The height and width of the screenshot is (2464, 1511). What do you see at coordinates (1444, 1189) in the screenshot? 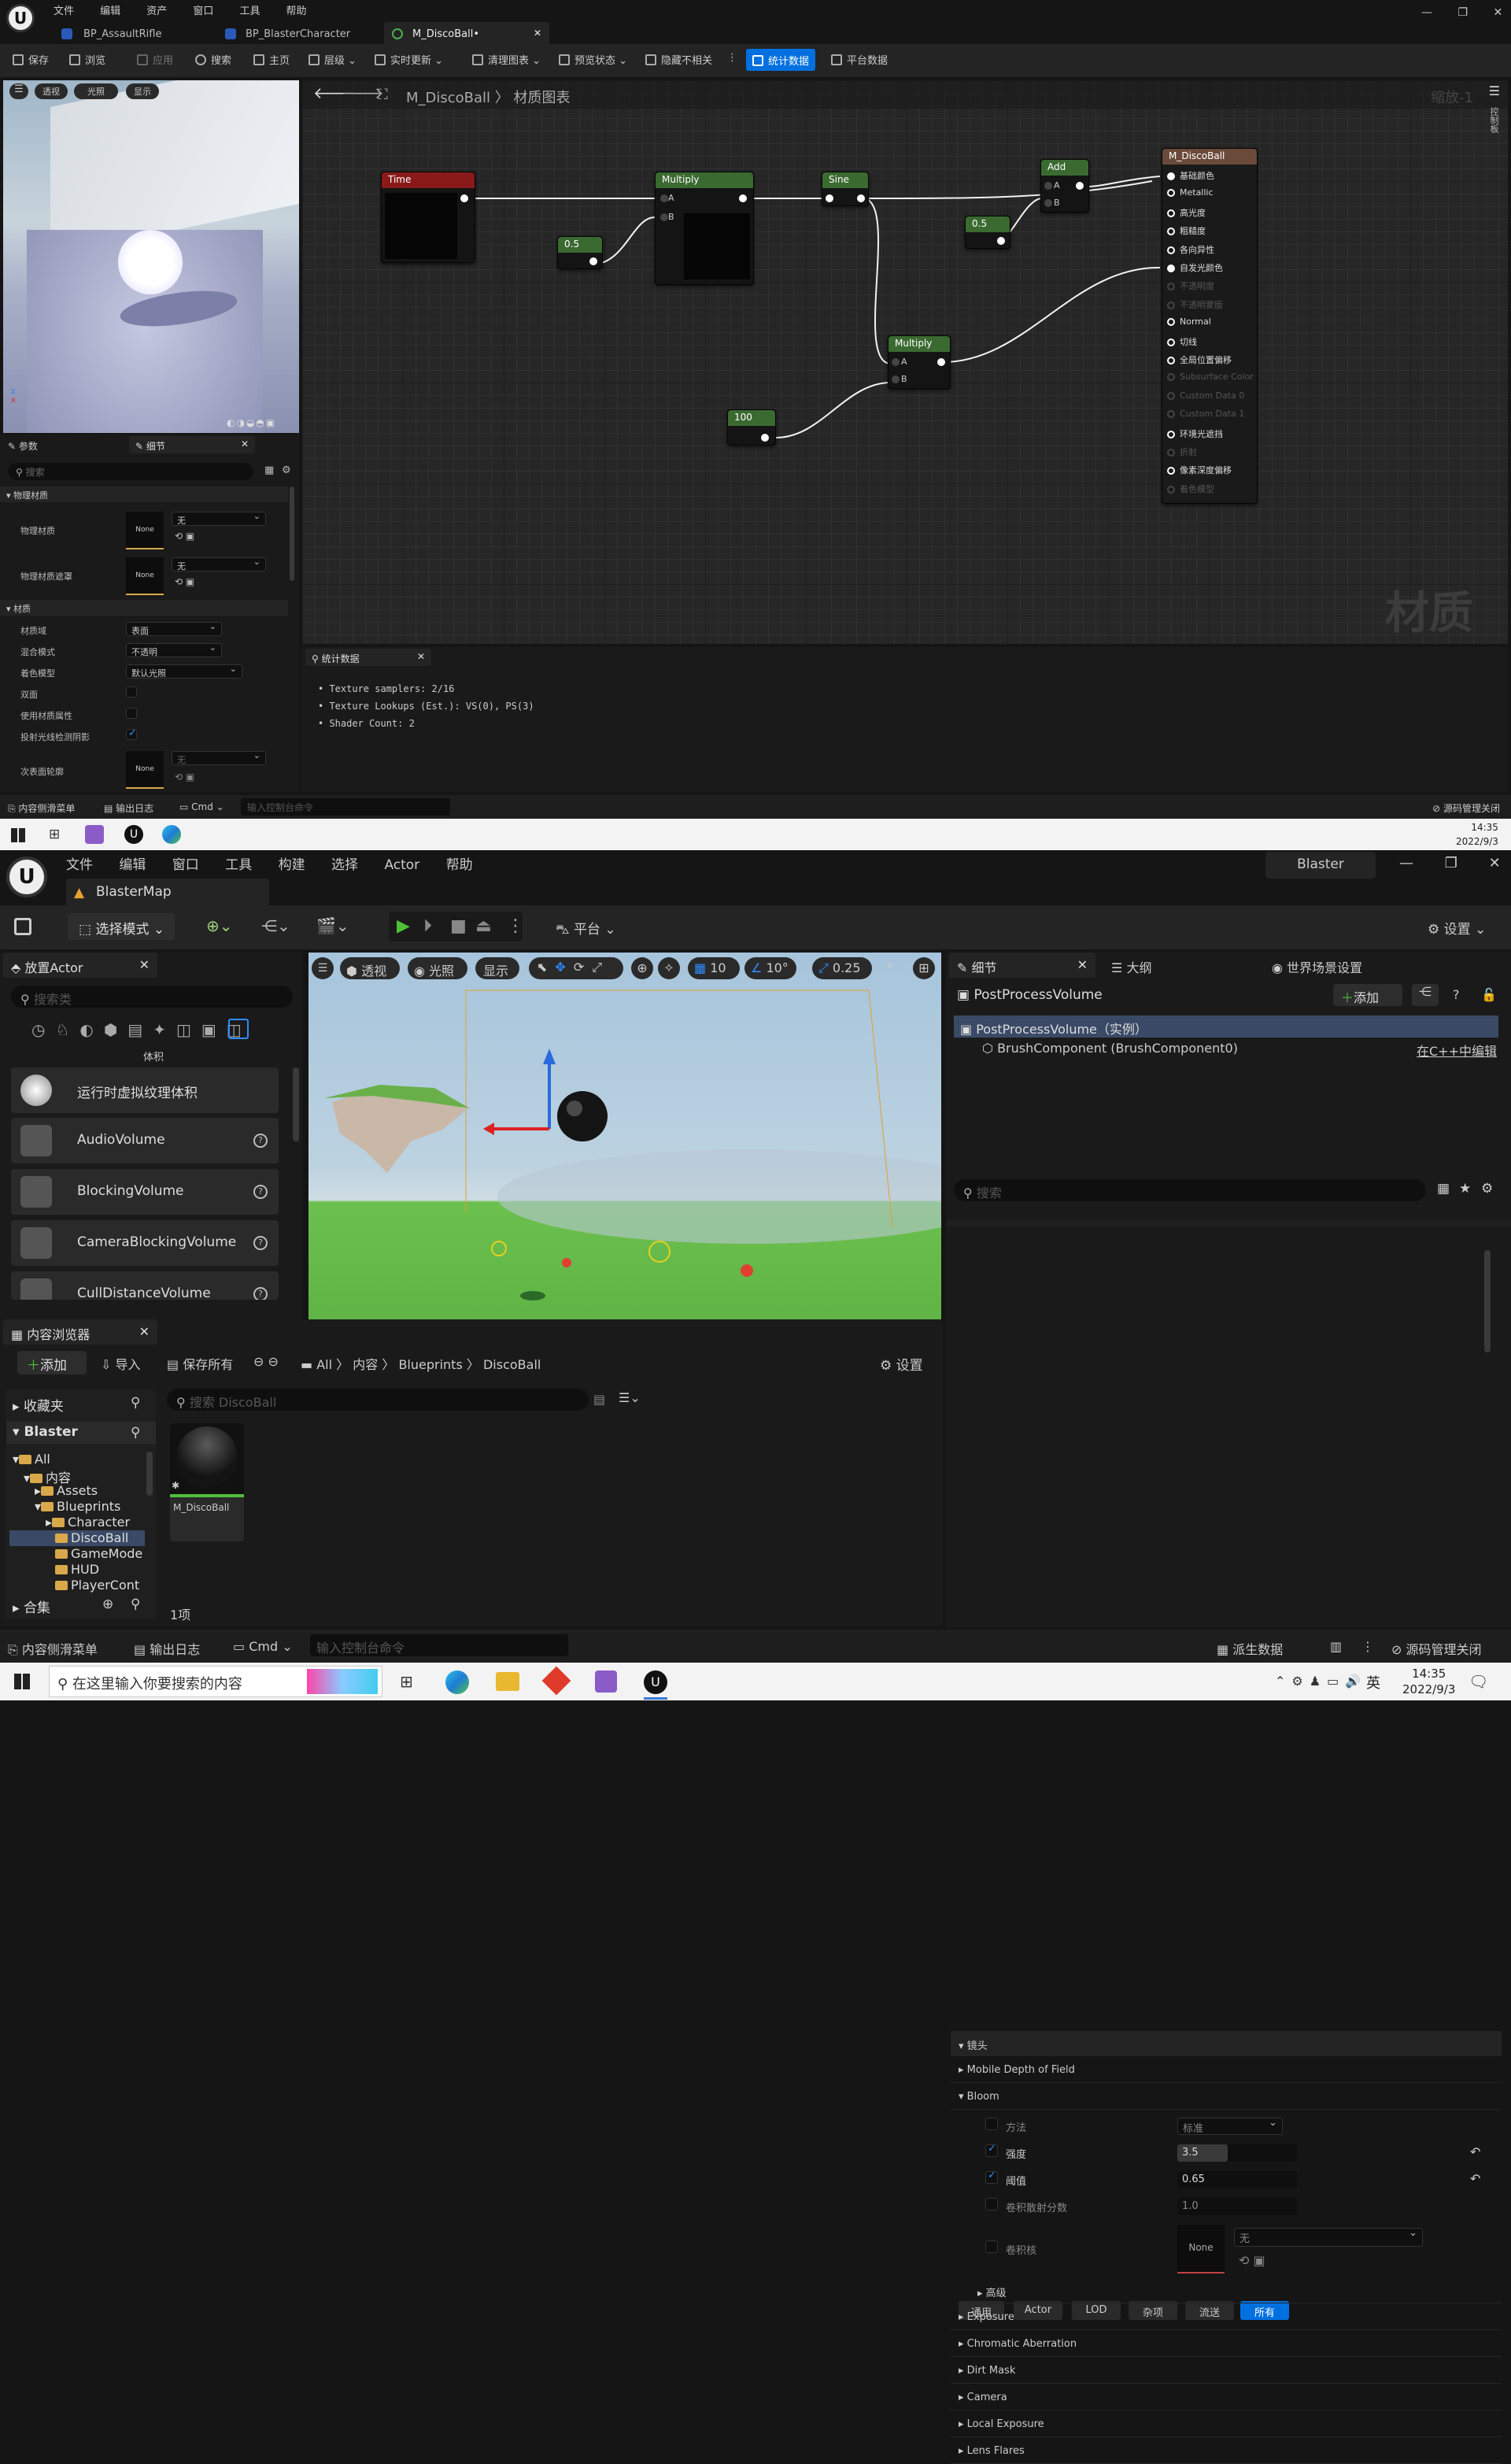
I see `table-view-icon: ▦` at bounding box center [1444, 1189].